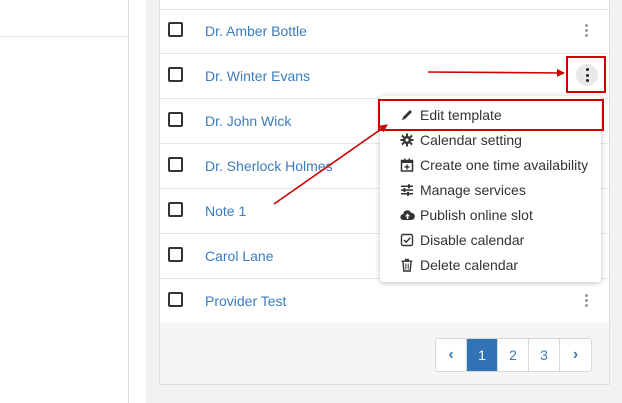 The image size is (622, 403). What do you see at coordinates (407, 240) in the screenshot?
I see `checkbox-icon` at bounding box center [407, 240].